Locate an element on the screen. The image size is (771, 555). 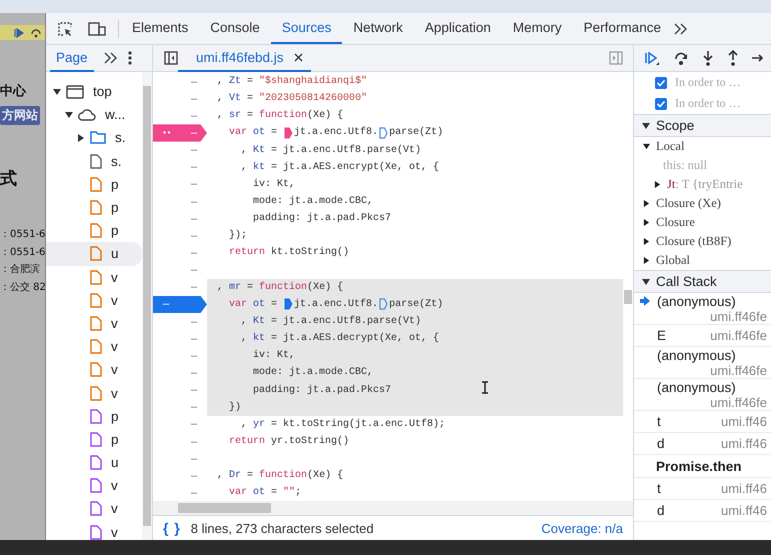
file-tab-label: umi.ff46febd.js is located at coordinates (240, 57).